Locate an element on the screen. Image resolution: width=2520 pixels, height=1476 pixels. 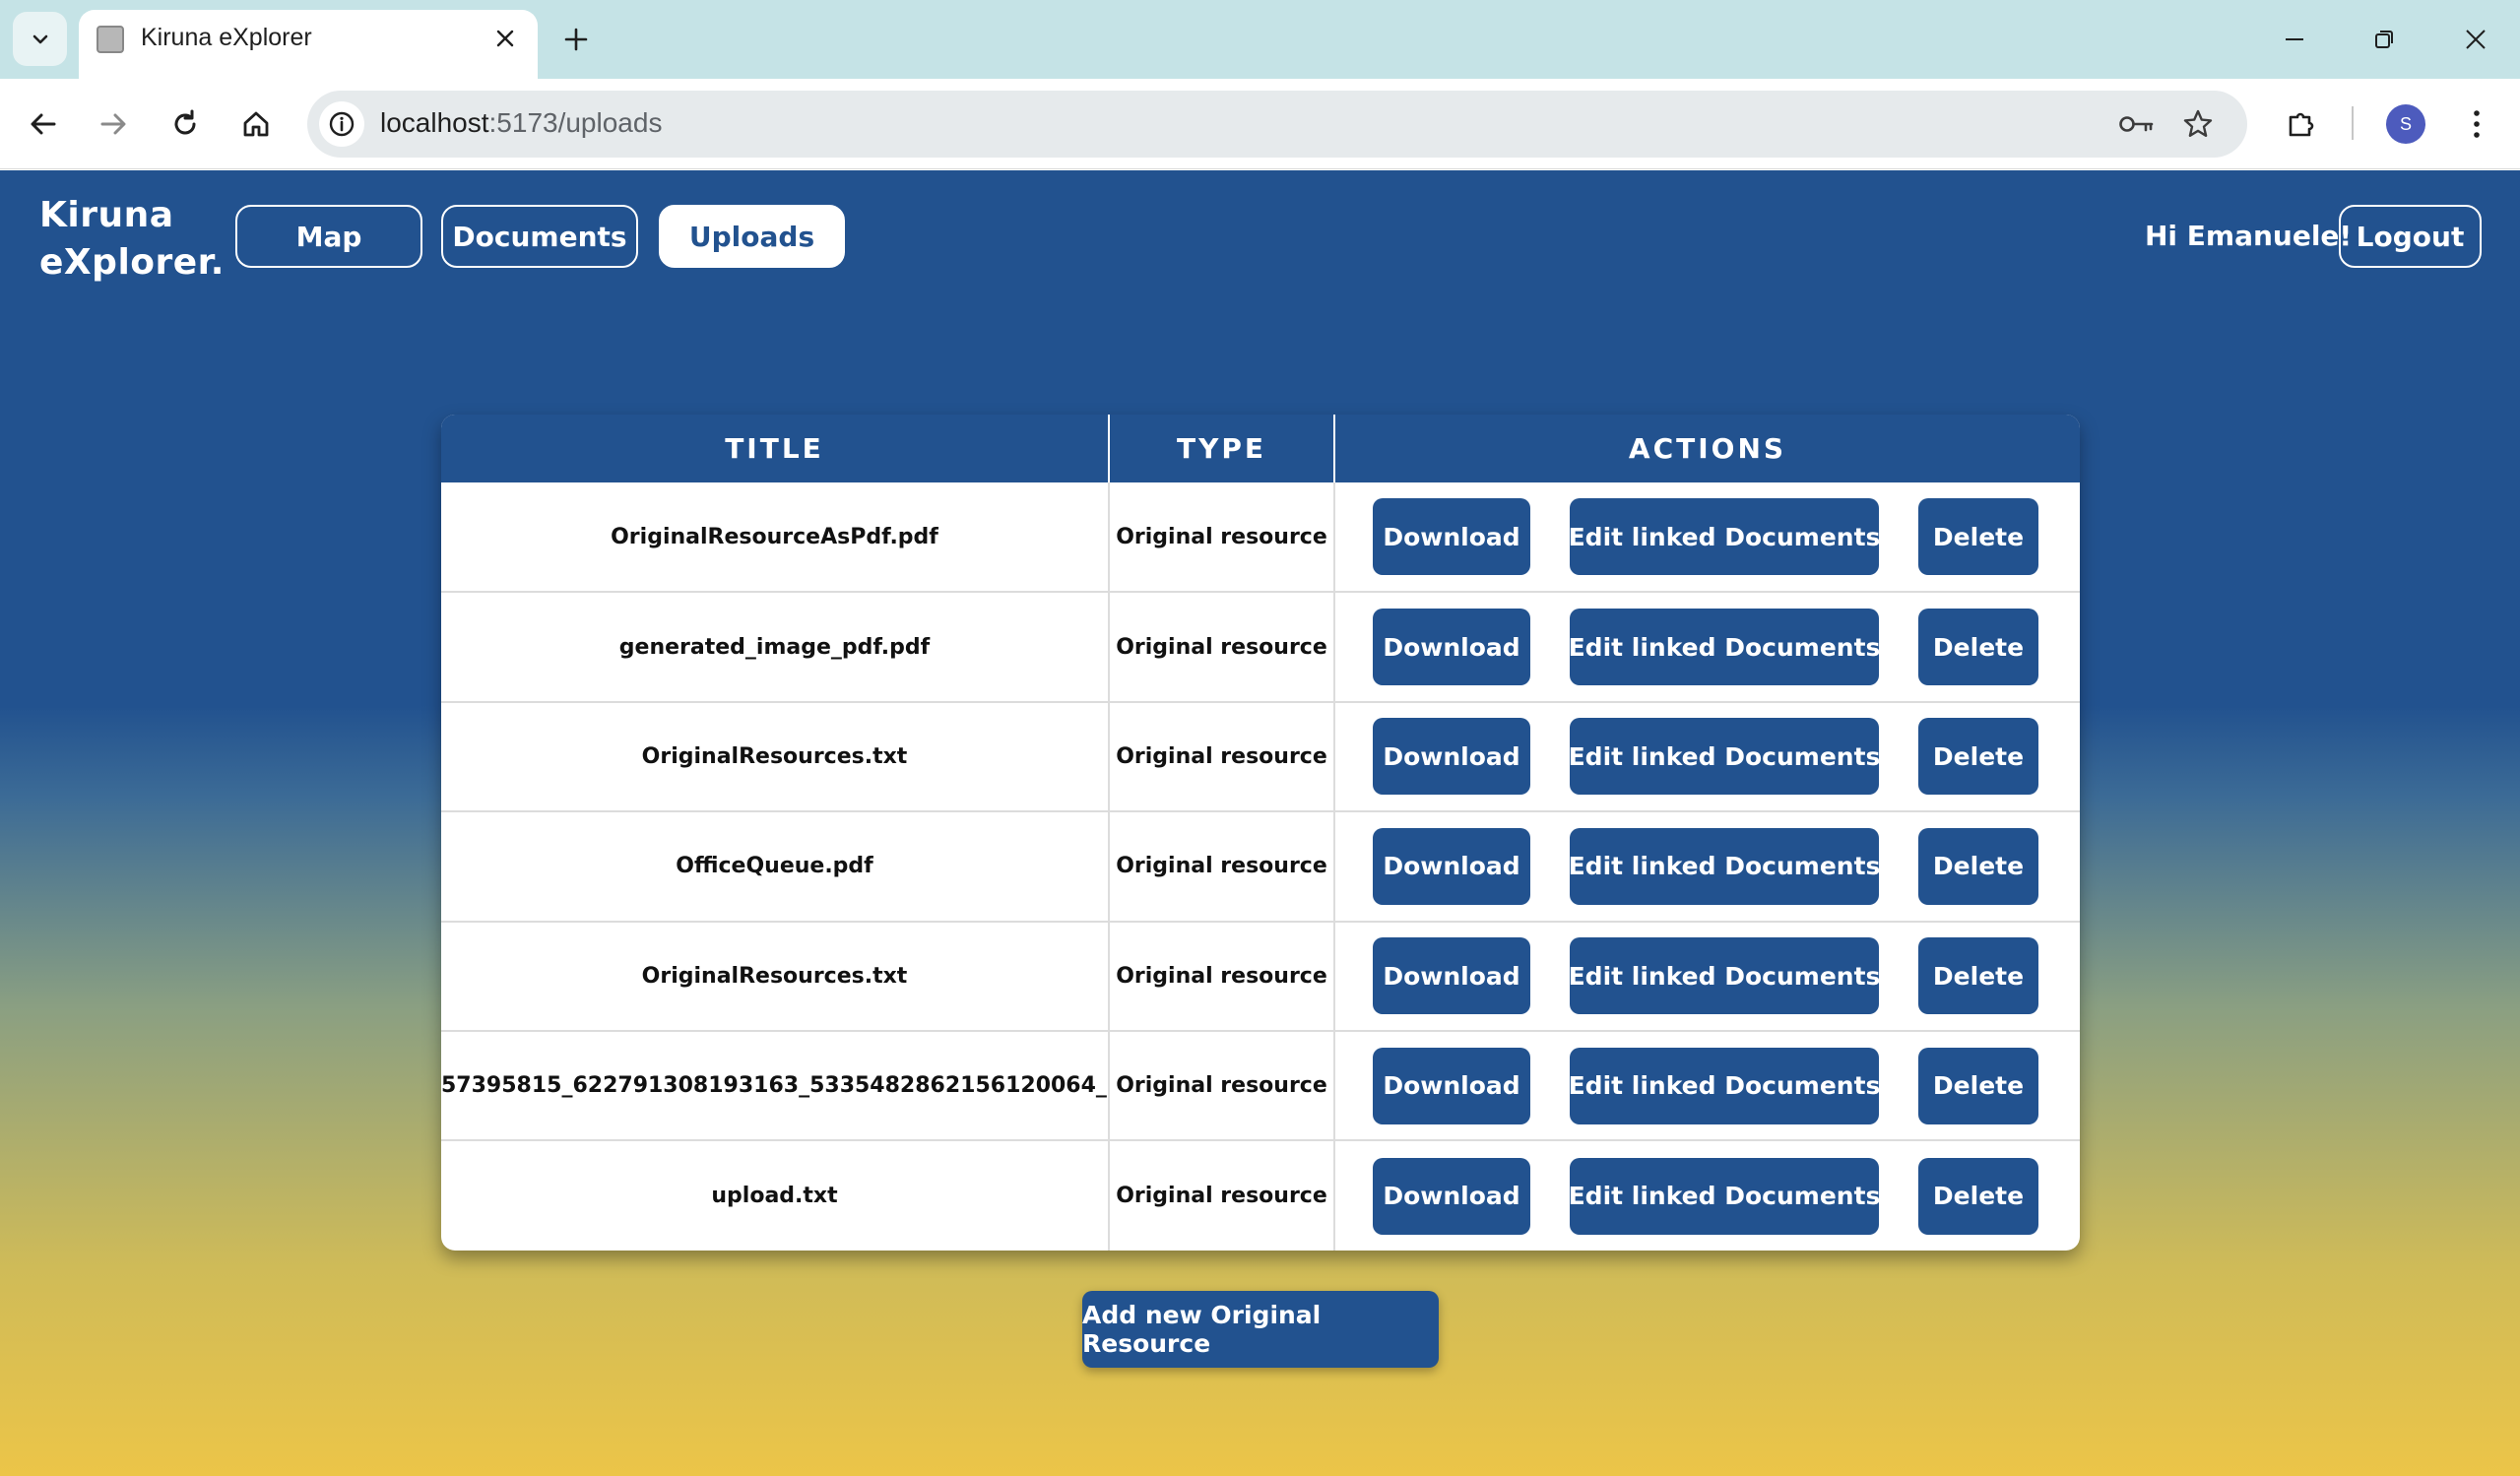
restore-button is located at coordinates (2384, 39).